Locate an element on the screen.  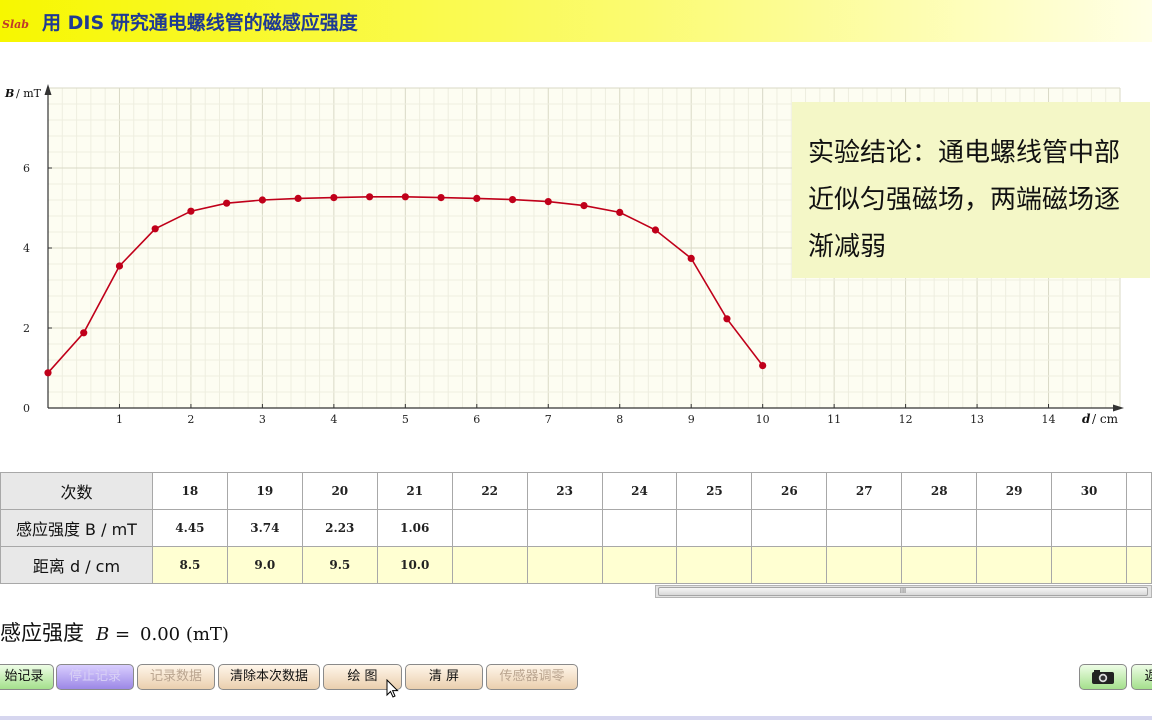
conclusion-box: 实验结论：通电螺线管中部近似匀强磁场，两端磁场逐渐减弱 is located at coordinates (971, 190).